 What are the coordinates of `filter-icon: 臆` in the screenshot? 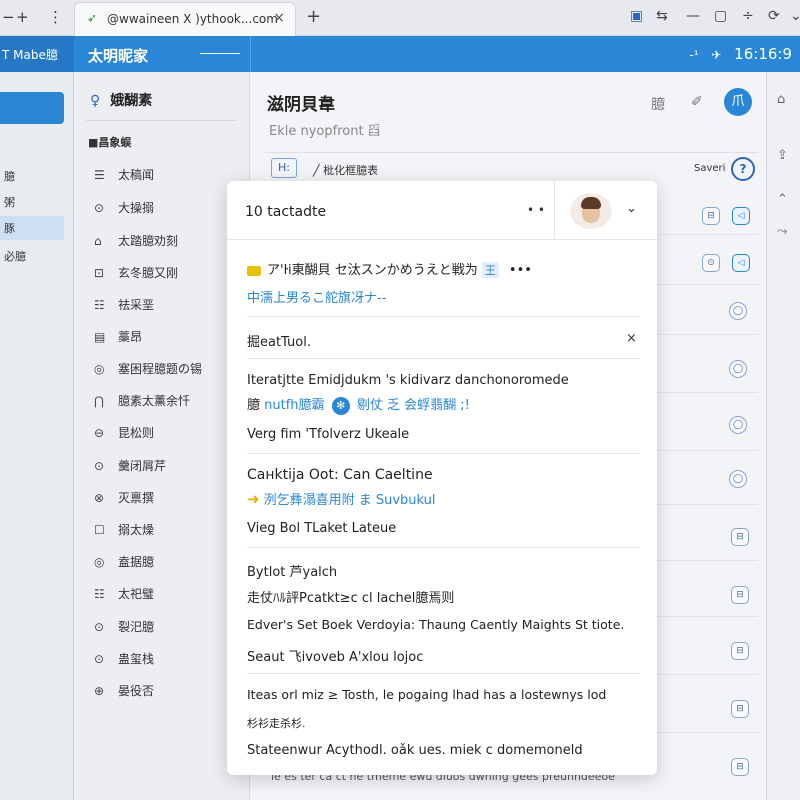 It's located at (658, 104).